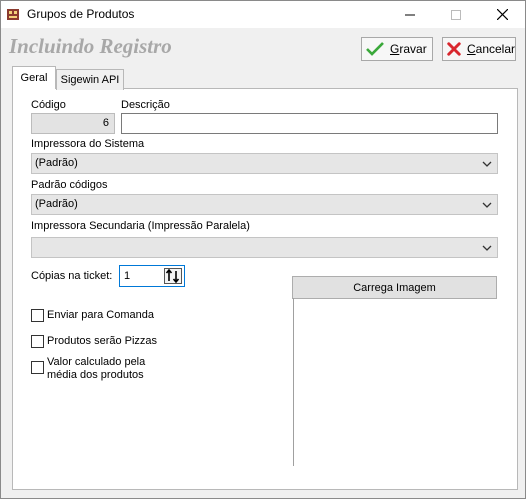  What do you see at coordinates (69, 185) in the screenshot?
I see `padrao-codigos-label: Padrão códigos` at bounding box center [69, 185].